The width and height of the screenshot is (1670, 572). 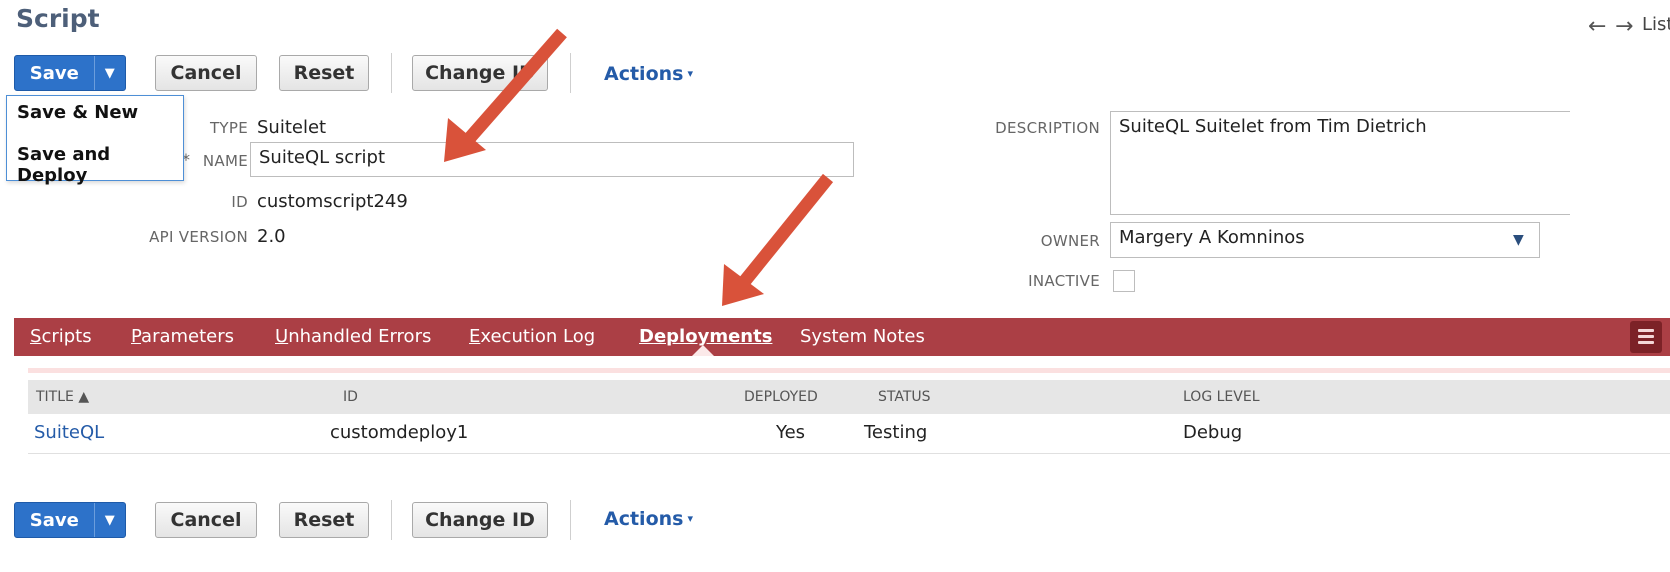 I want to click on deployment-status: Testing, so click(x=896, y=432).